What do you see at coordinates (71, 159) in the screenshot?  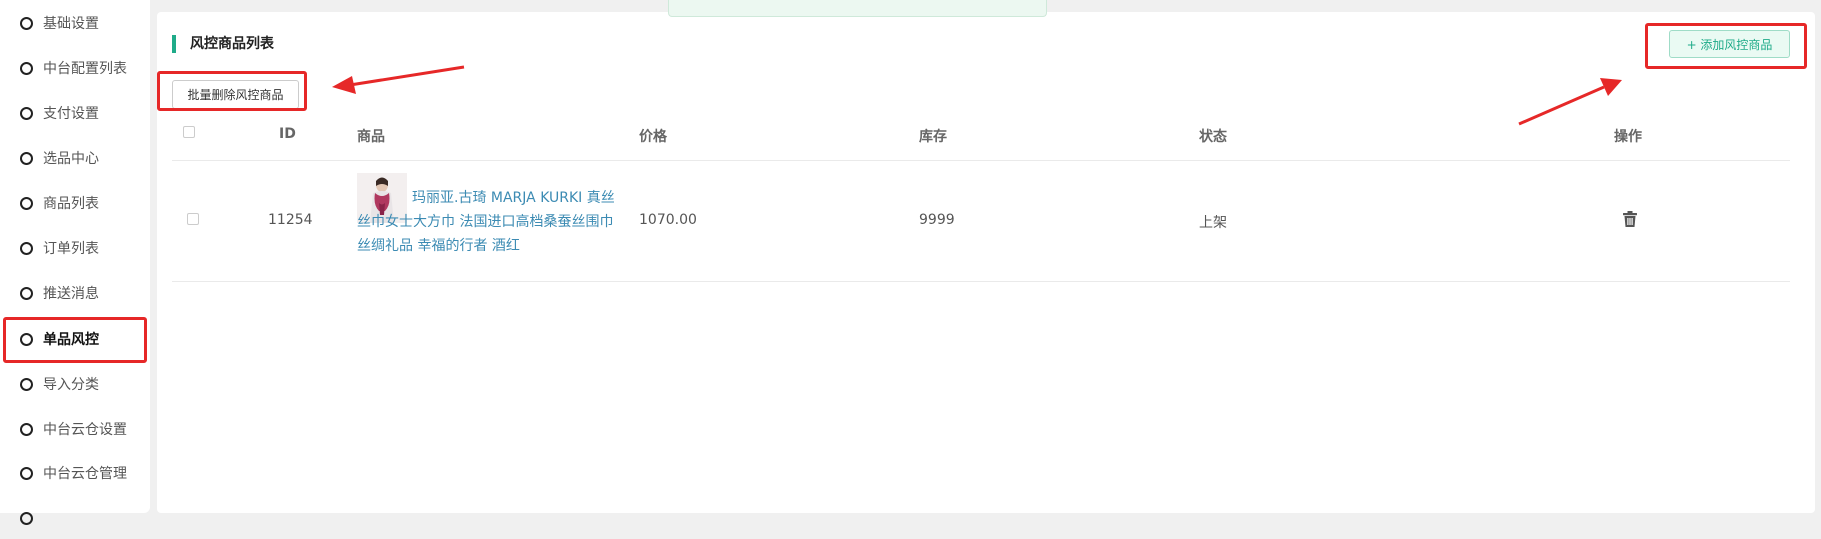 I see `sidebar-item-label: 选品中心` at bounding box center [71, 159].